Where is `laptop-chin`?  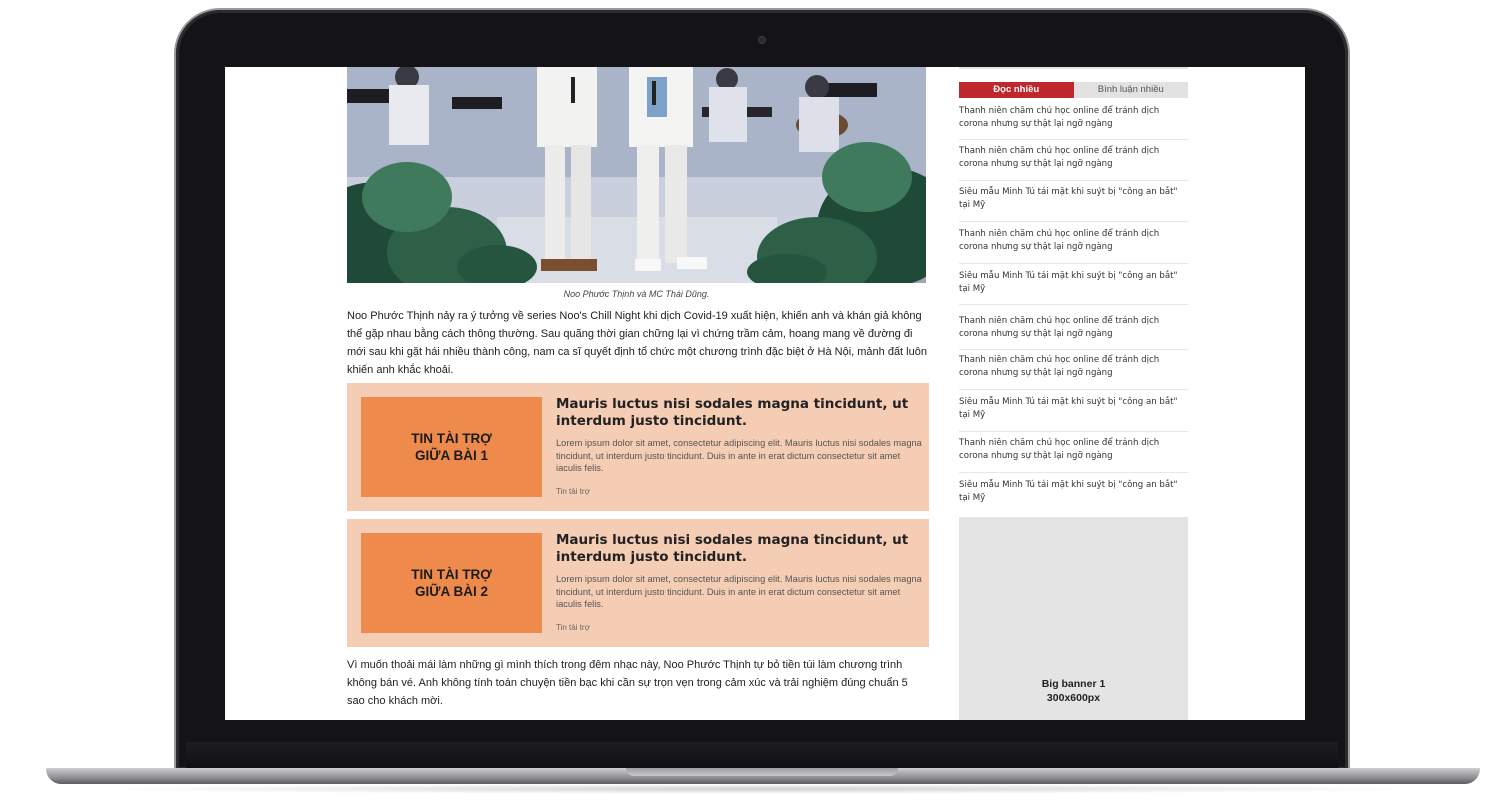
laptop-chin is located at coordinates (762, 756).